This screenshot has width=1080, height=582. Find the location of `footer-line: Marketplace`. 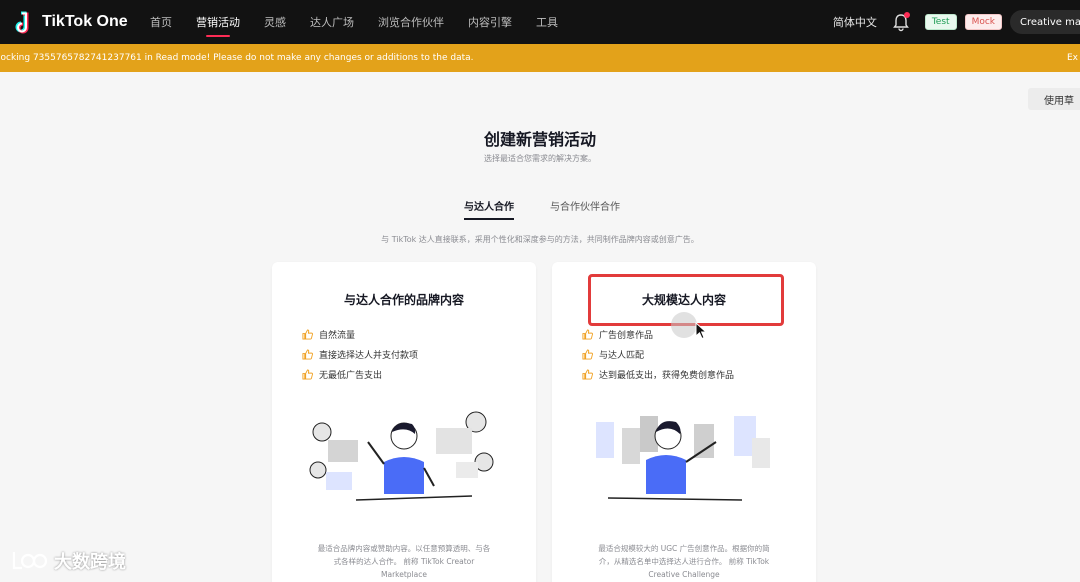

footer-line: Marketplace is located at coordinates (404, 574).